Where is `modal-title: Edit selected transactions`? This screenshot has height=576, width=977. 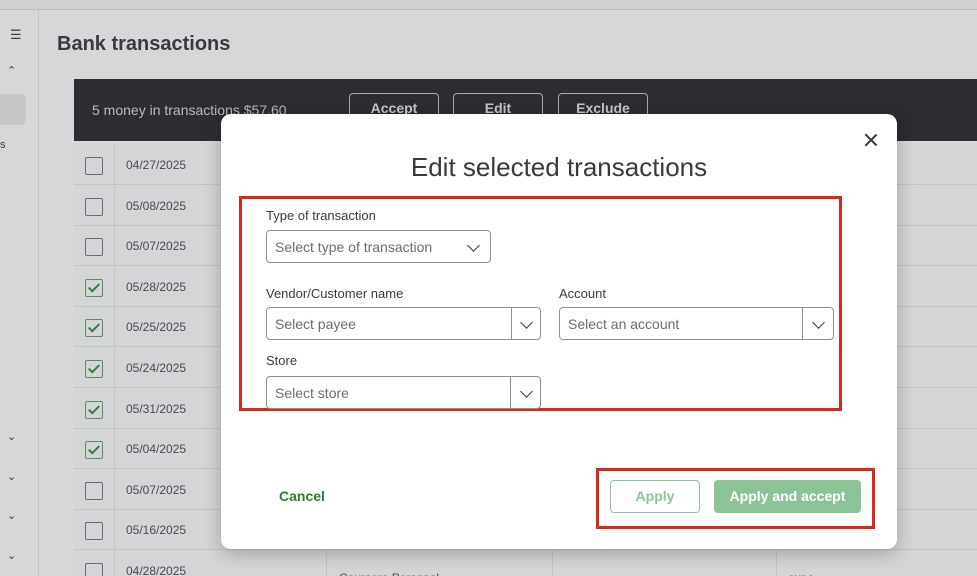 modal-title: Edit selected transactions is located at coordinates (559, 167).